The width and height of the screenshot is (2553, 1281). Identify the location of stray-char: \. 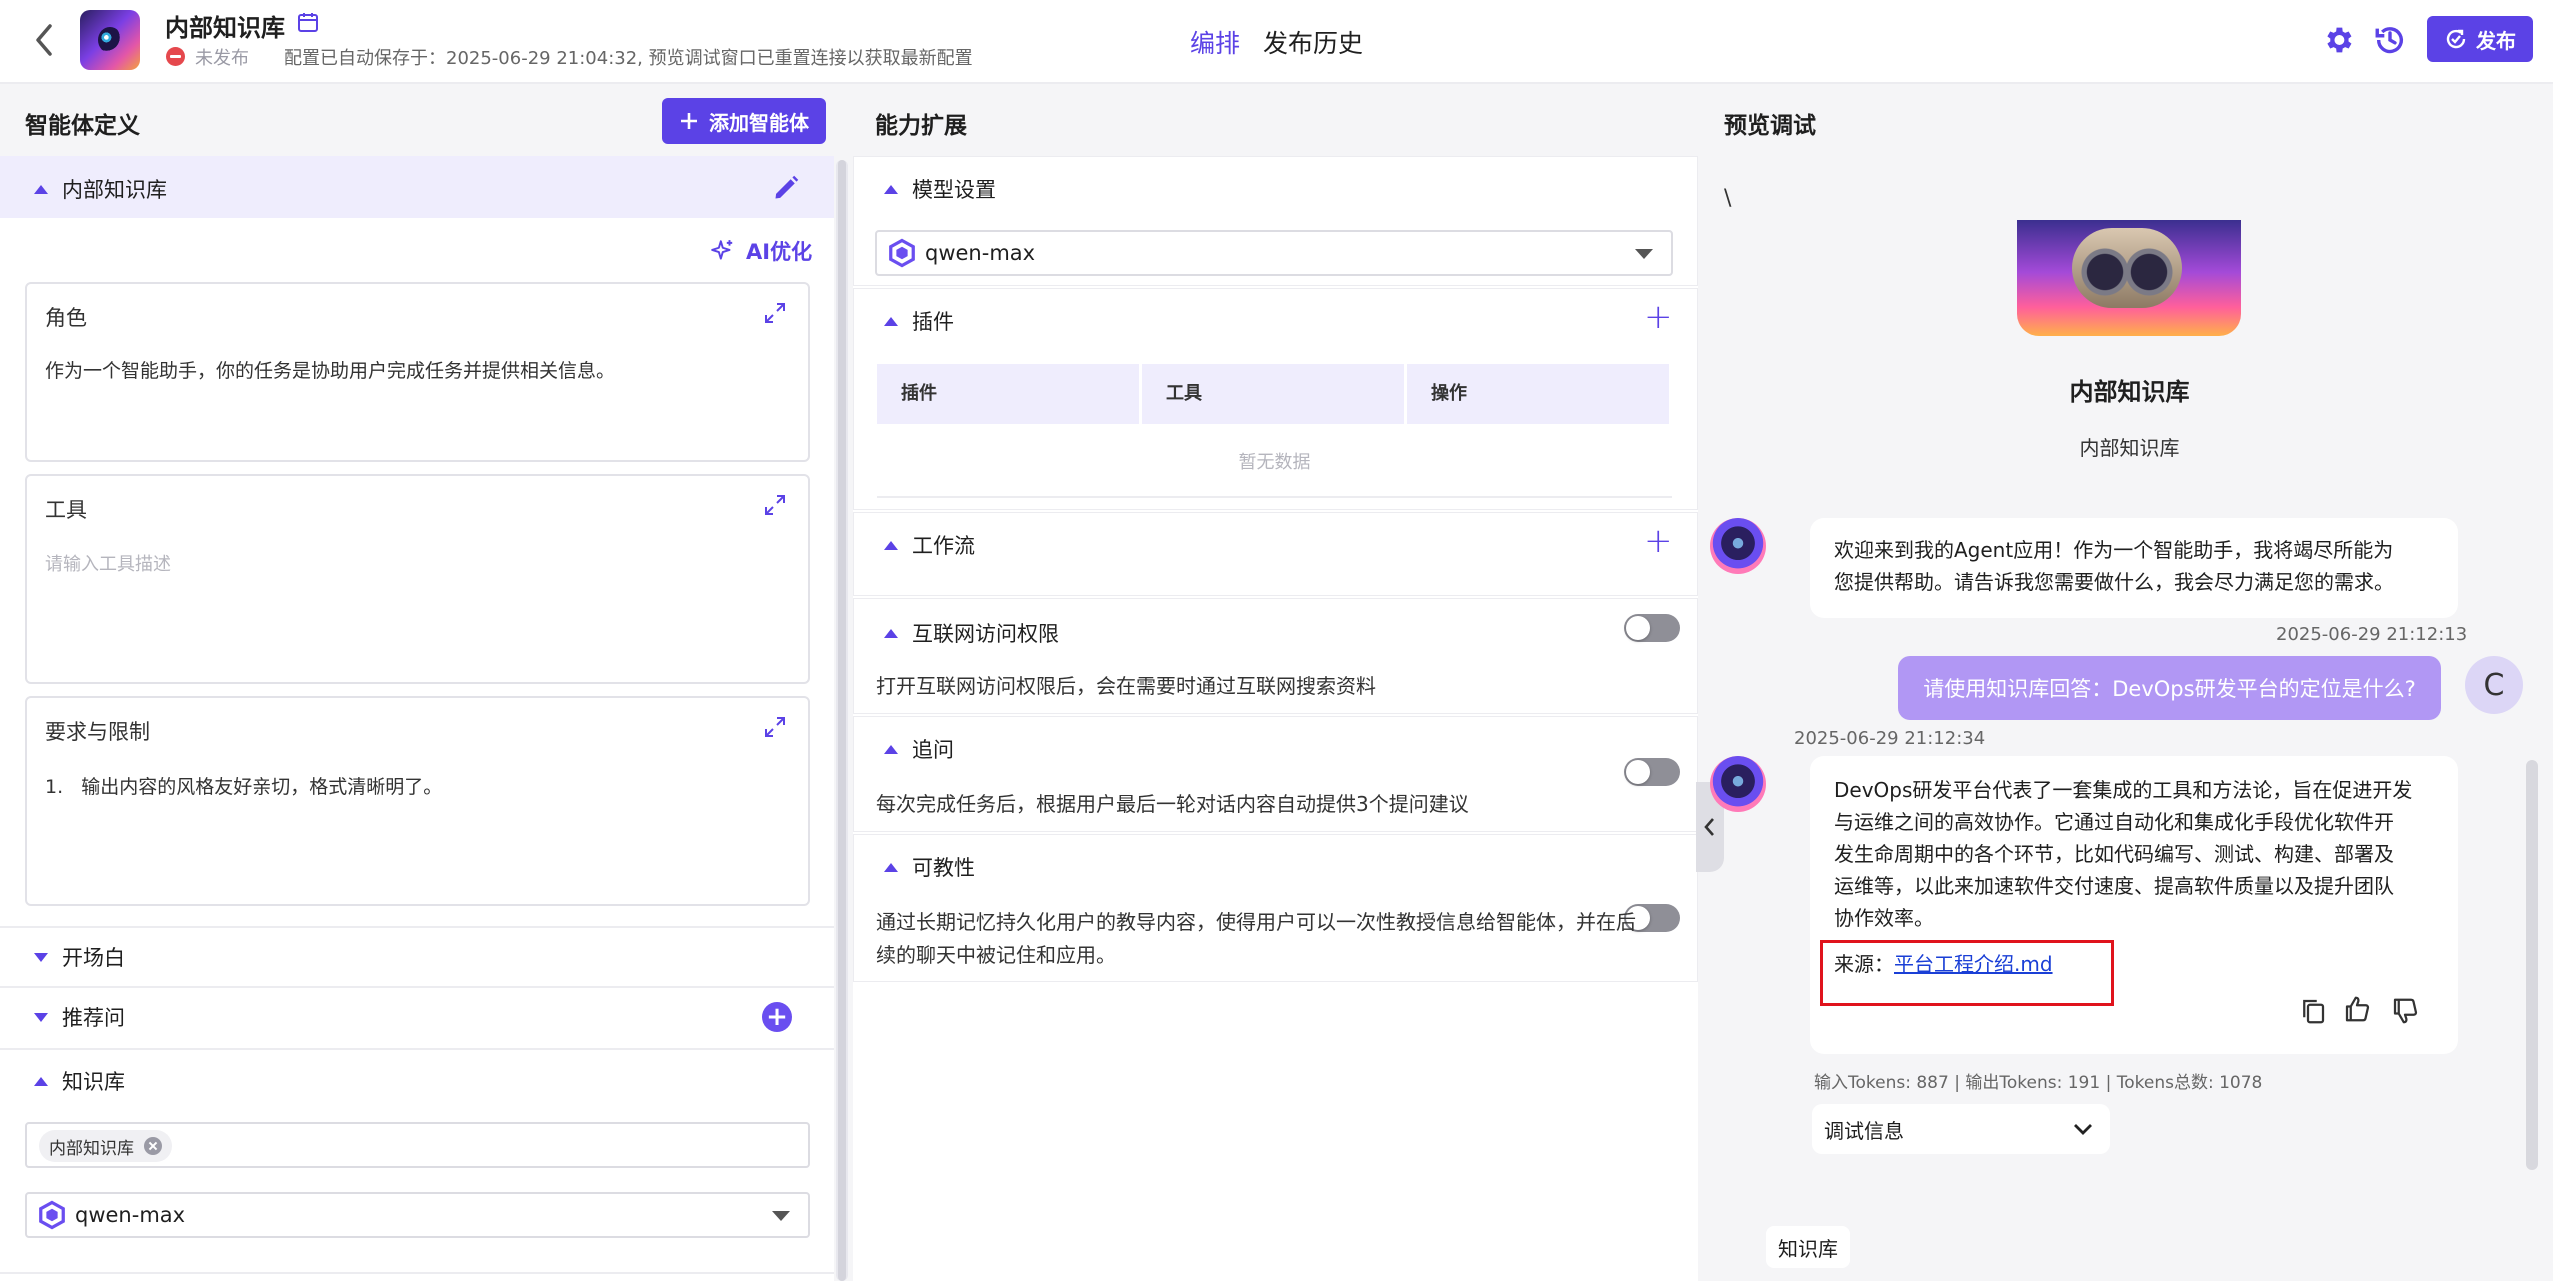
(1728, 198).